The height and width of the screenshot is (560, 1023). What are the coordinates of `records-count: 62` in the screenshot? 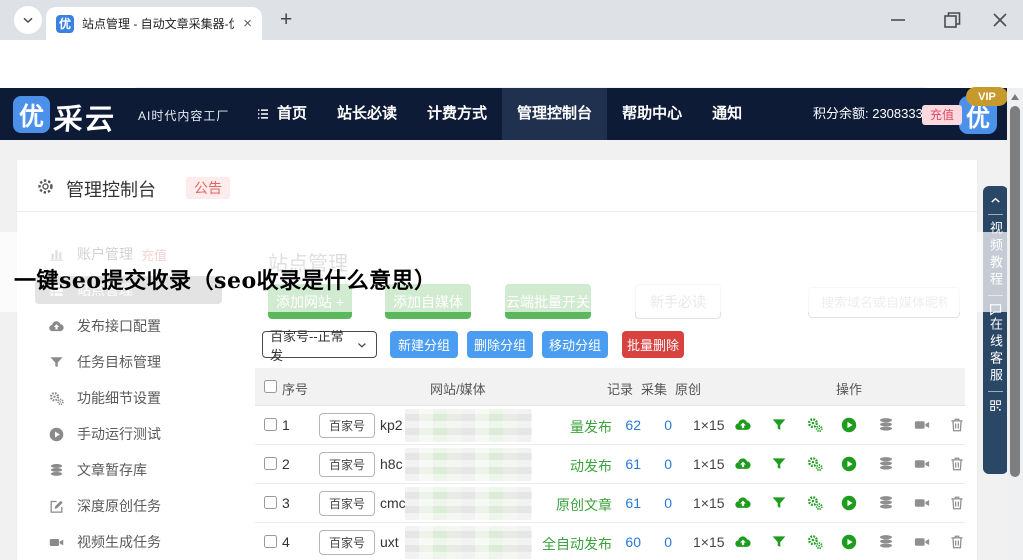 It's located at (621, 425).